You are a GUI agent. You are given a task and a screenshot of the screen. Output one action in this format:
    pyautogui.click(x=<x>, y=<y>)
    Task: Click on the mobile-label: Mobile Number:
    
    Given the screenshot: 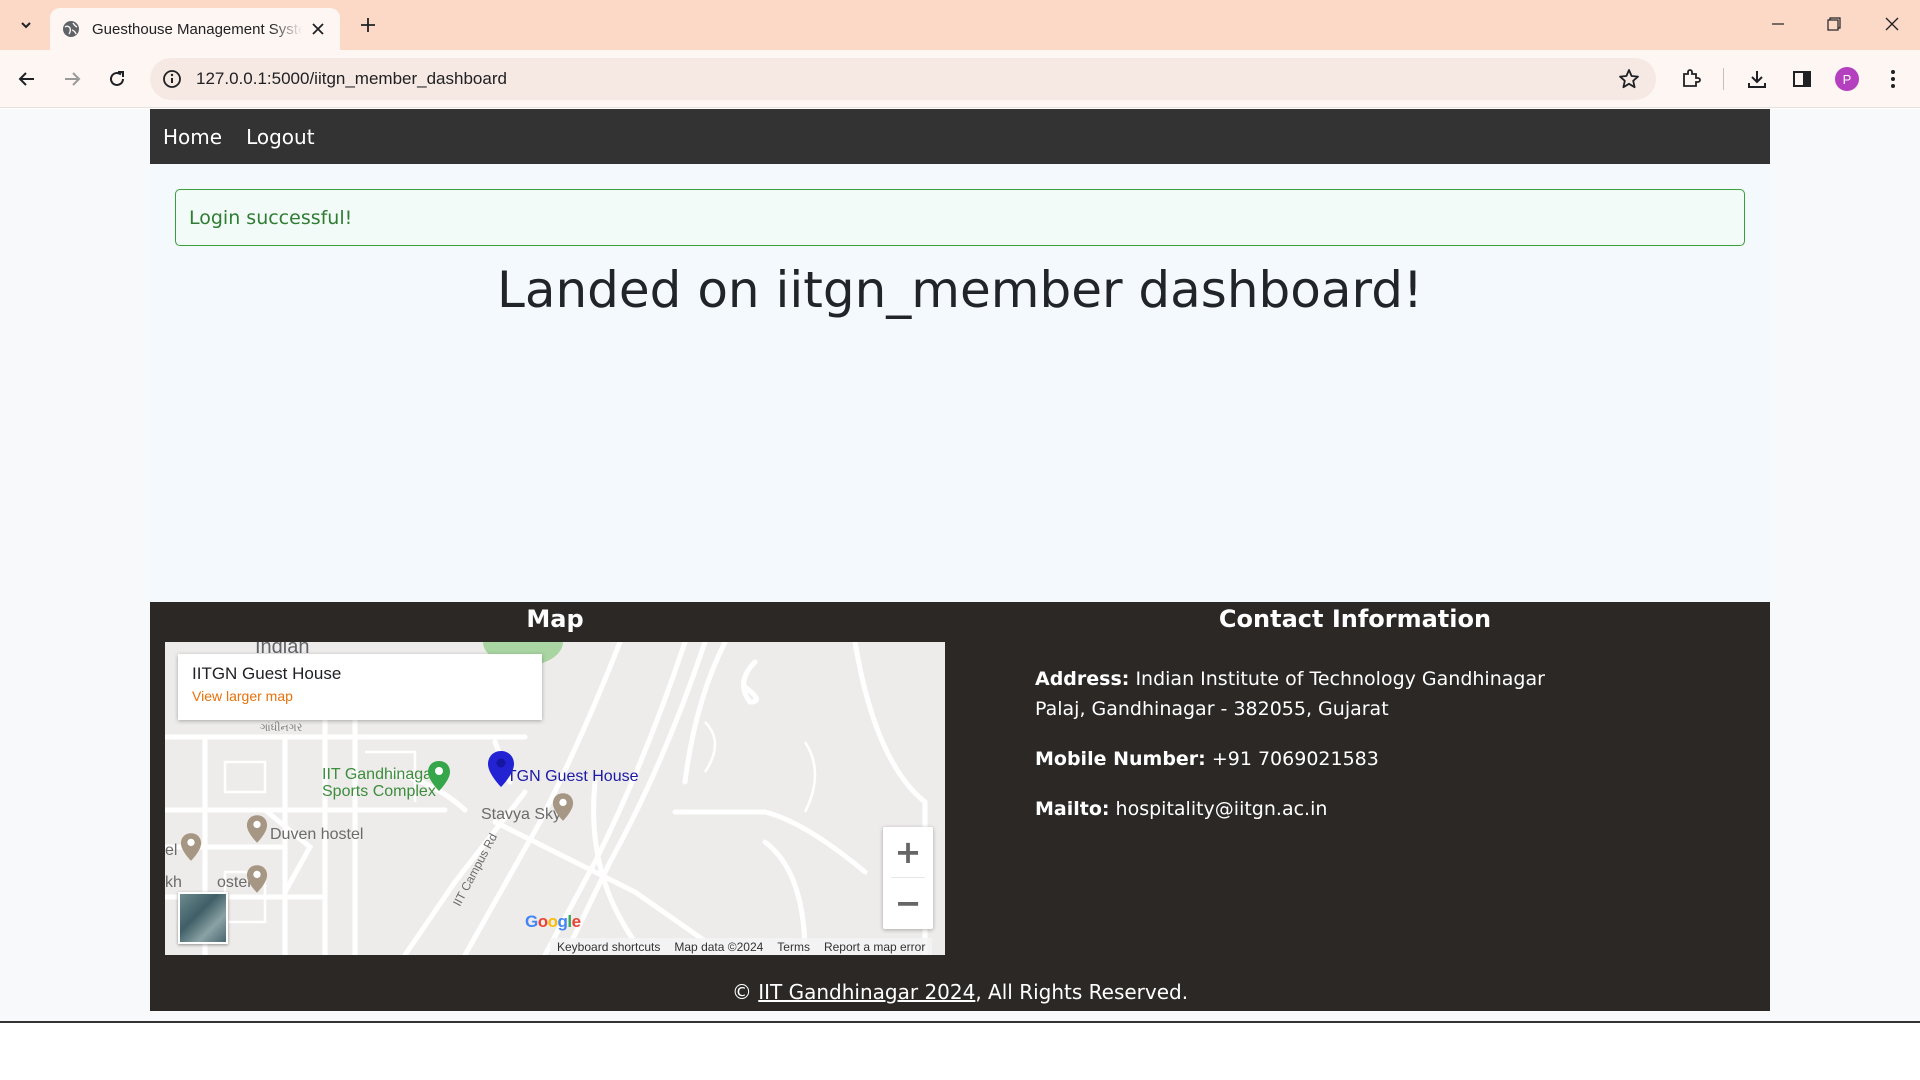 What is the action you would take?
    pyautogui.click(x=1120, y=759)
    